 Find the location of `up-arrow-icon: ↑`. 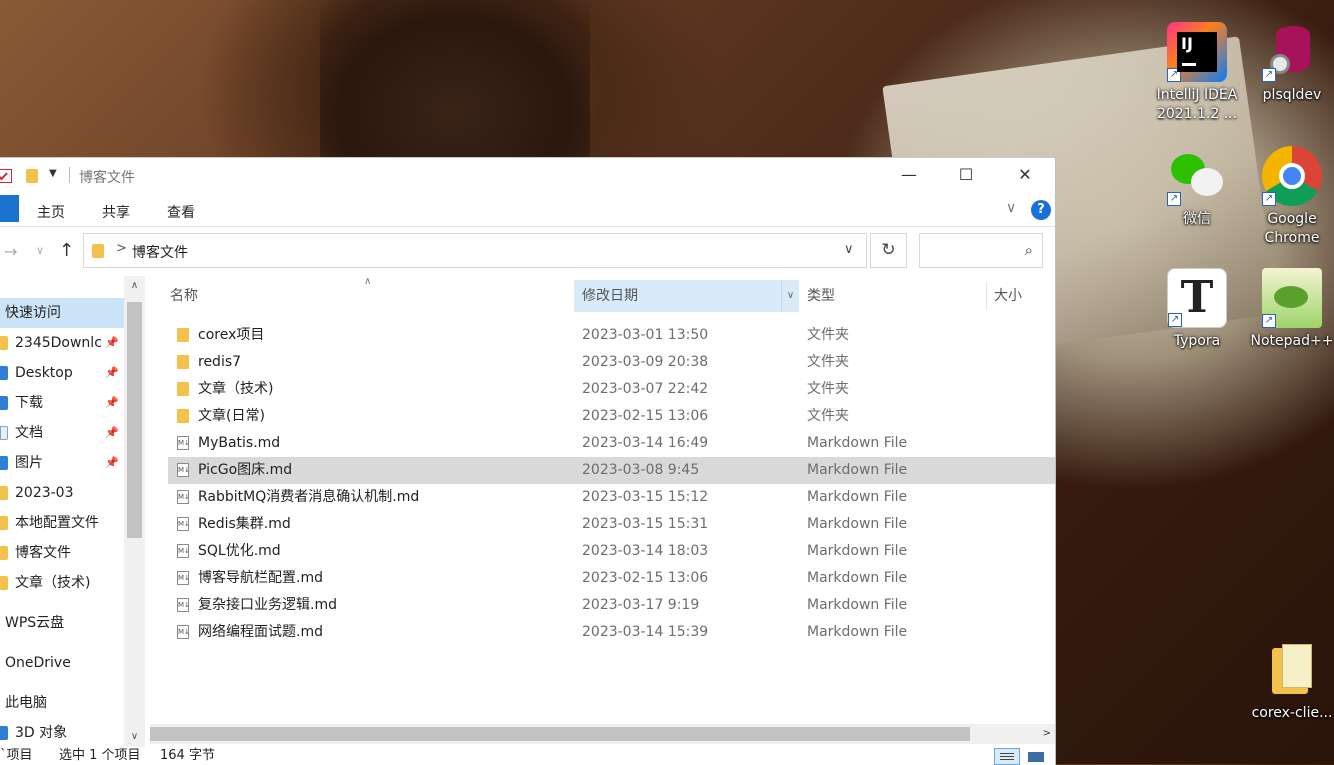

up-arrow-icon: ↑ is located at coordinates (66, 250).